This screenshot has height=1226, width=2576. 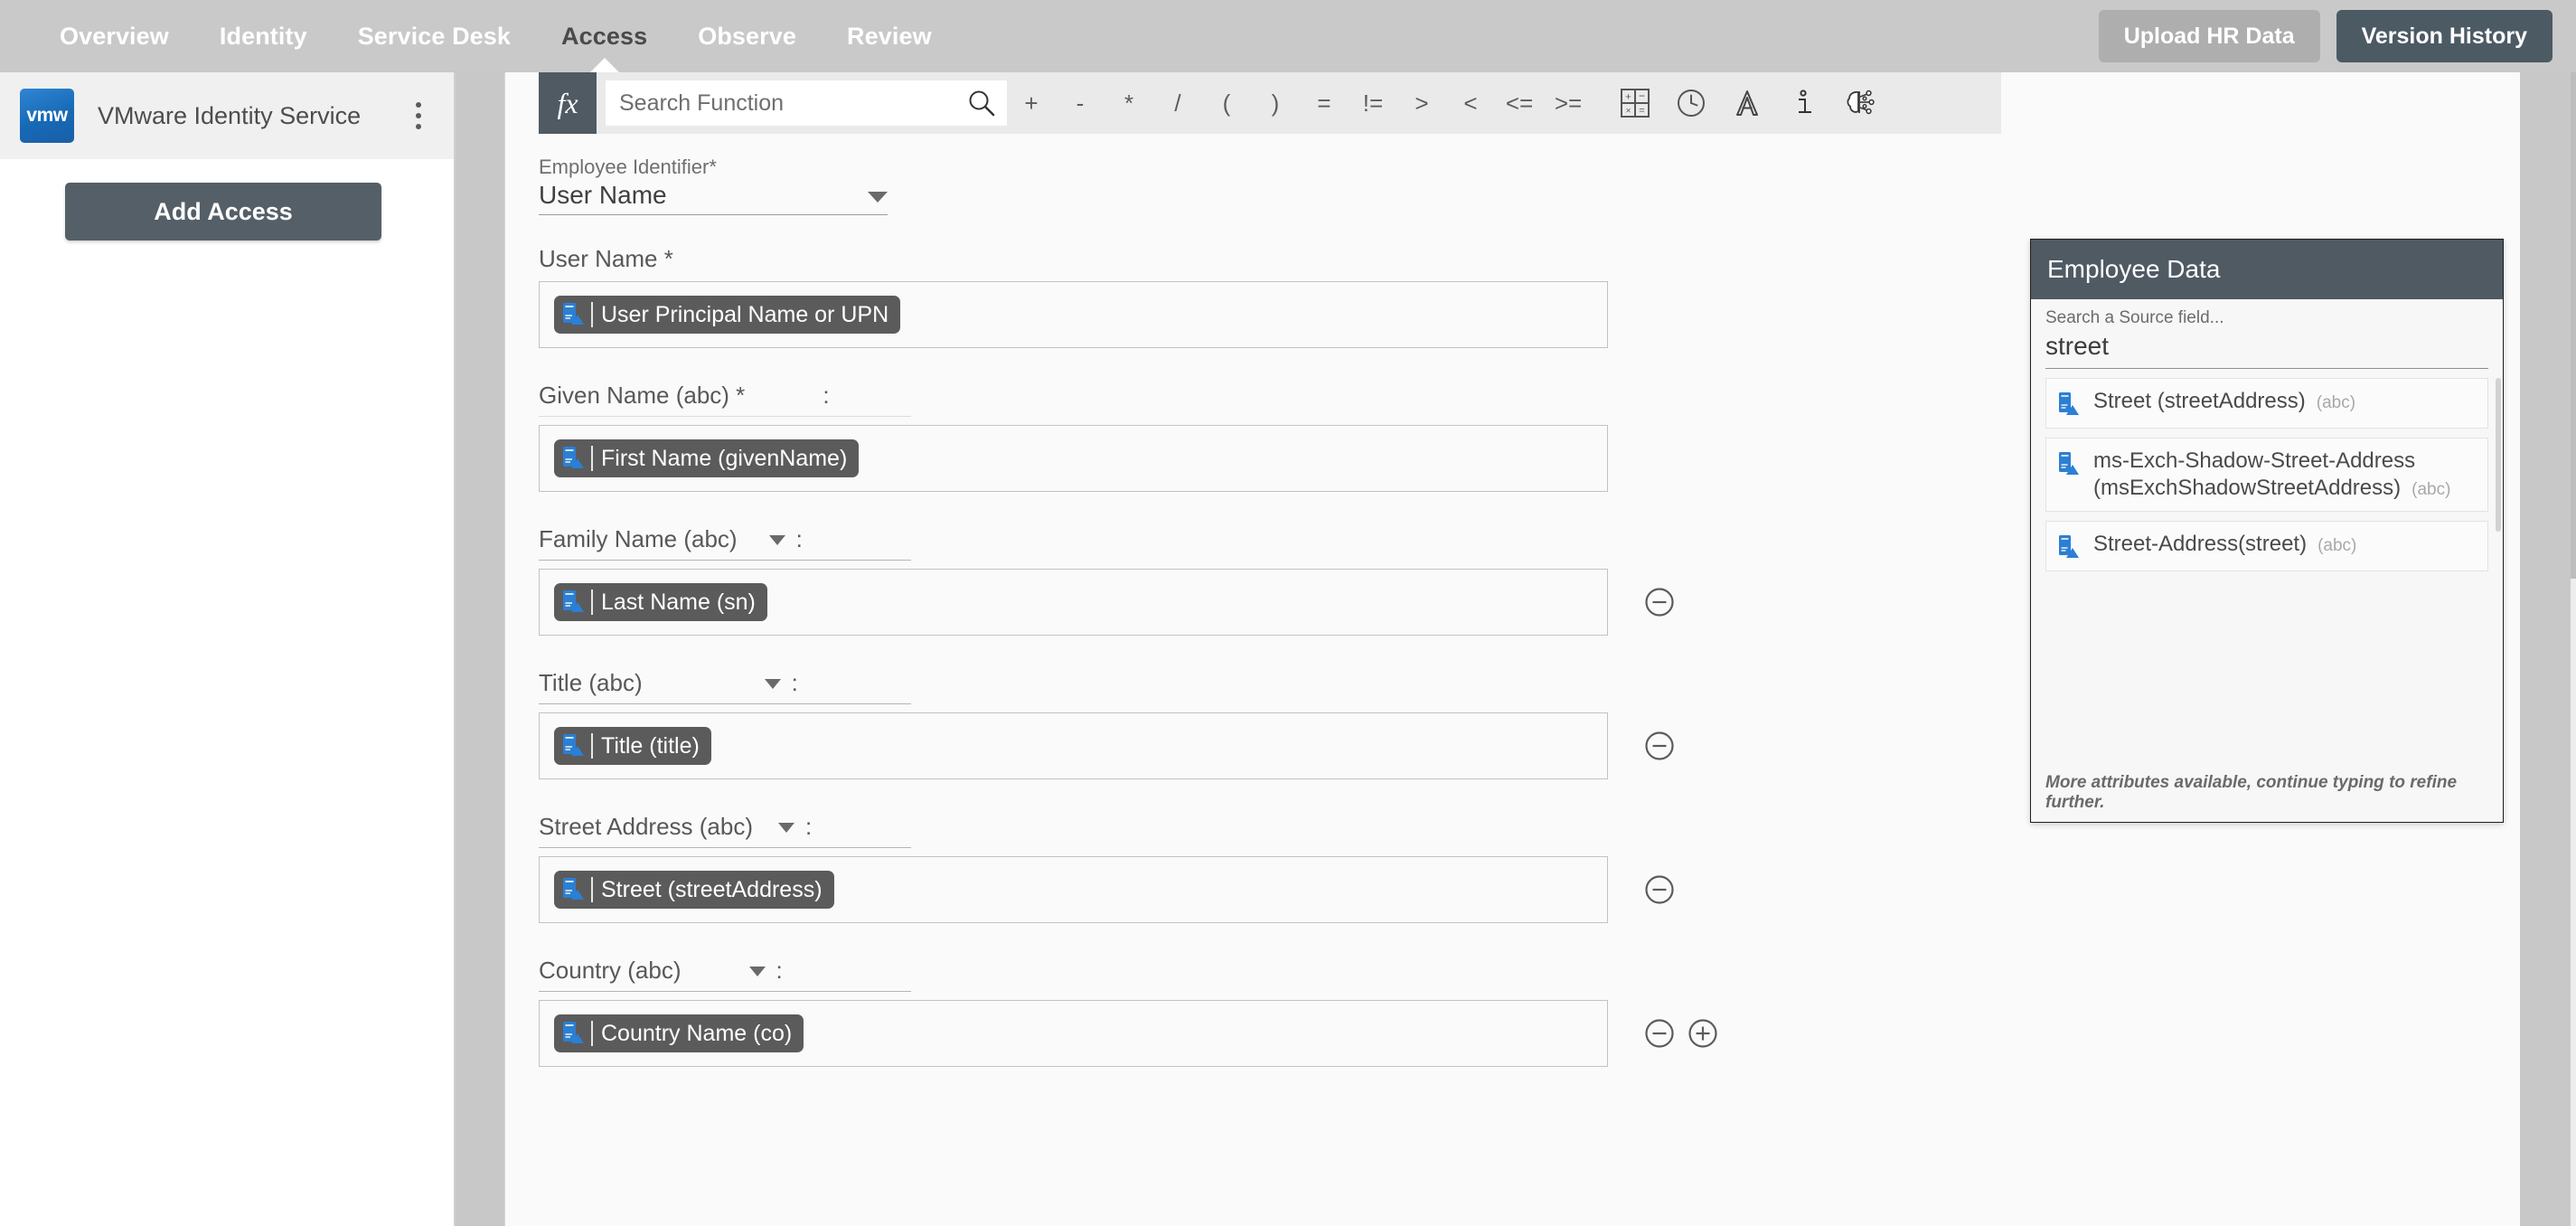 What do you see at coordinates (2325, 36) in the screenshot?
I see `nav-actions: Upload HR Data Version History` at bounding box center [2325, 36].